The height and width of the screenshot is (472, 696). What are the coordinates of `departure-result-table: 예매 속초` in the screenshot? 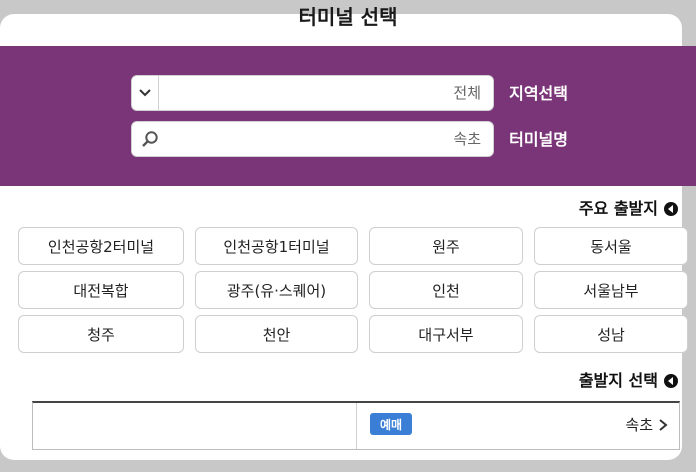 It's located at (356, 425).